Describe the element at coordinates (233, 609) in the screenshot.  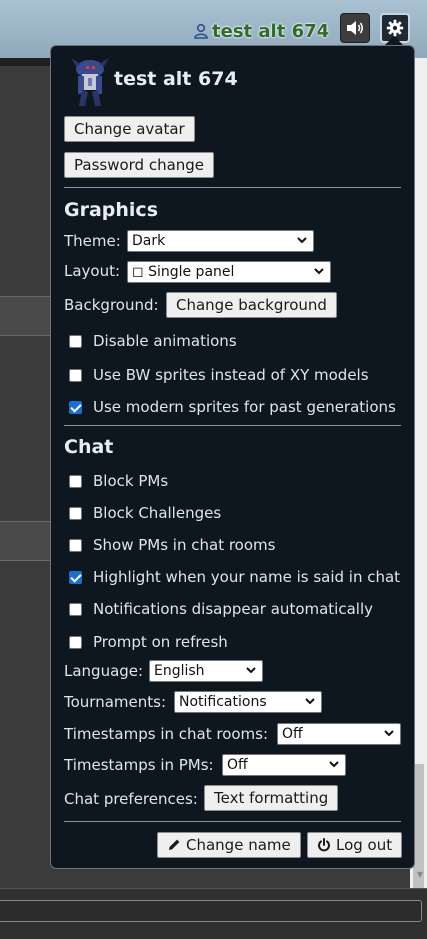
I see `option-label: Notifications disappear automatically` at that location.